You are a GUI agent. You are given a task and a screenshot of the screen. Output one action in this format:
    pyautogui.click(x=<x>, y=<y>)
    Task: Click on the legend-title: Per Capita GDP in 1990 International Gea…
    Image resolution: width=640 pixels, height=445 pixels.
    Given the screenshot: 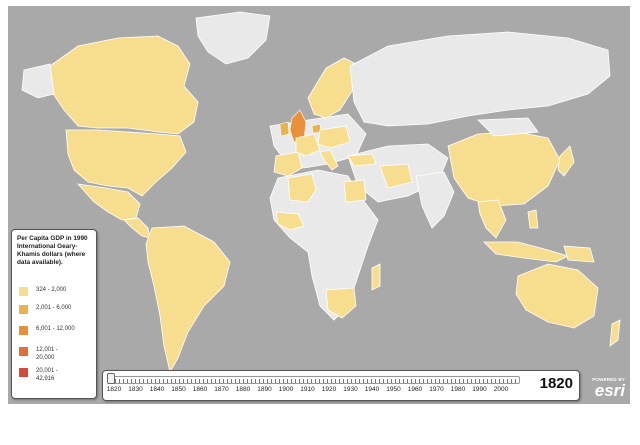 What is the action you would take?
    pyautogui.click(x=52, y=250)
    